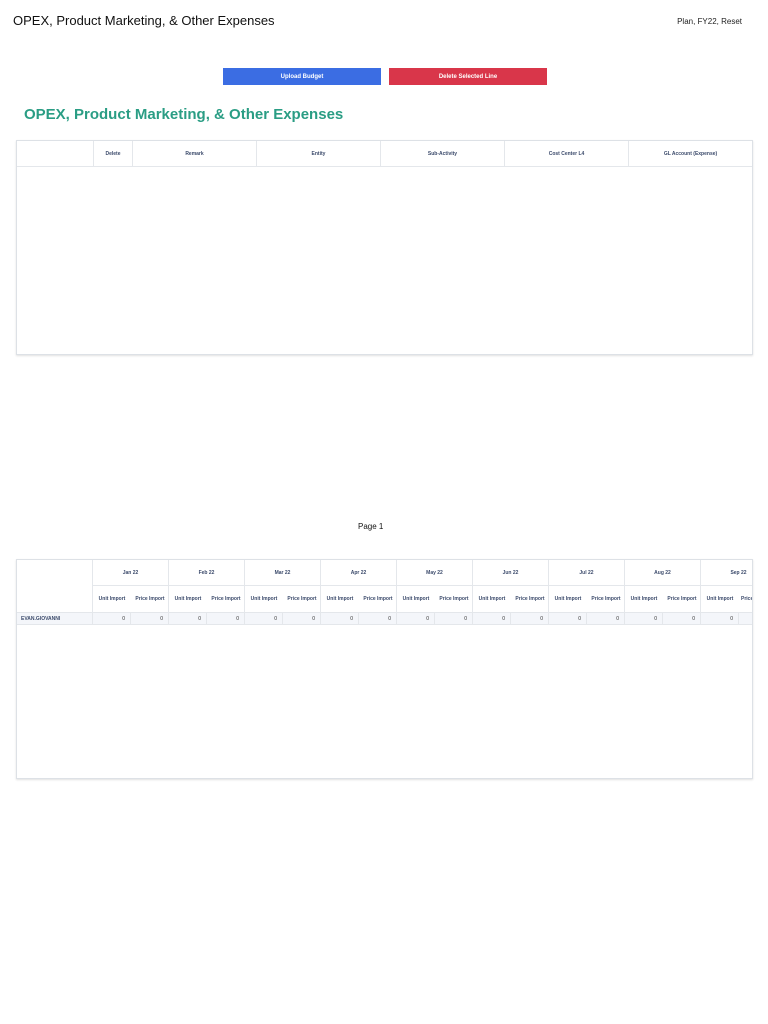  What do you see at coordinates (566, 153) in the screenshot?
I see `column-header-cost-center: Cost Center L4` at bounding box center [566, 153].